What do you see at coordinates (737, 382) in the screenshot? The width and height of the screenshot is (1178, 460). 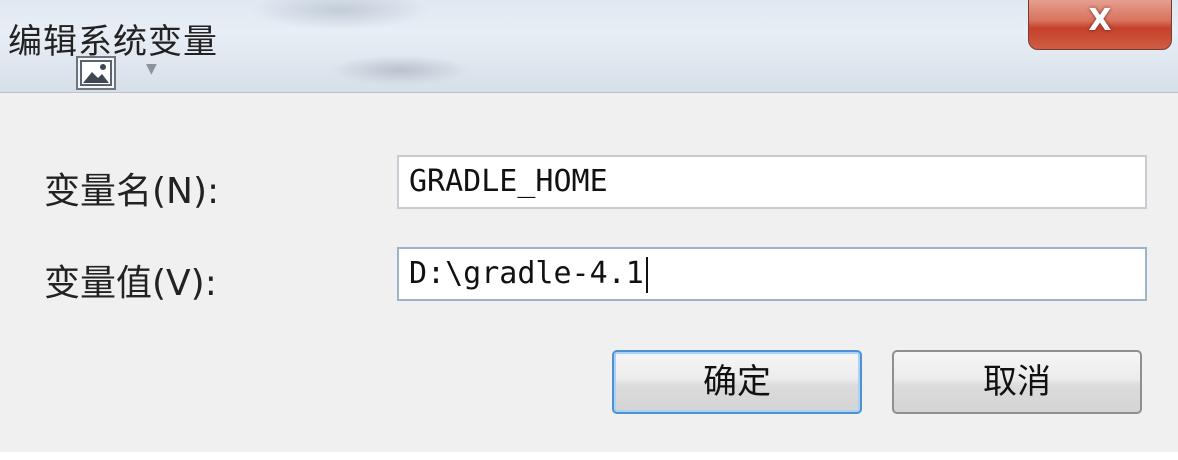 I see `ok-button: 确定` at bounding box center [737, 382].